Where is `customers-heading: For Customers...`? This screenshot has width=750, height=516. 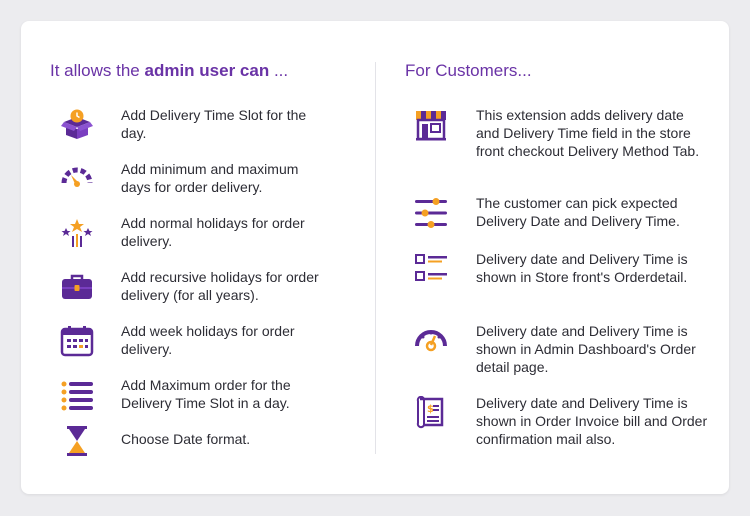 customers-heading: For Customers... is located at coordinates (468, 70).